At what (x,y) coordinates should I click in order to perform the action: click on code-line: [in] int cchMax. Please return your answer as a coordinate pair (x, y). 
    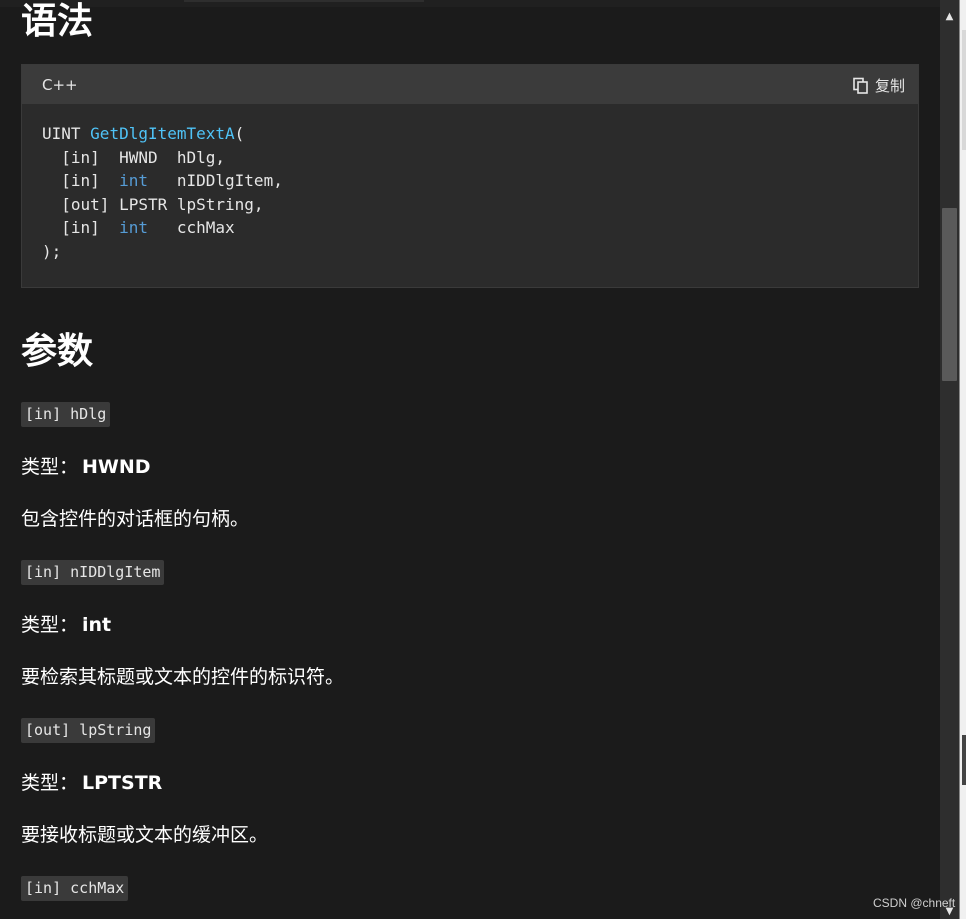
    Looking at the image, I should click on (138, 228).